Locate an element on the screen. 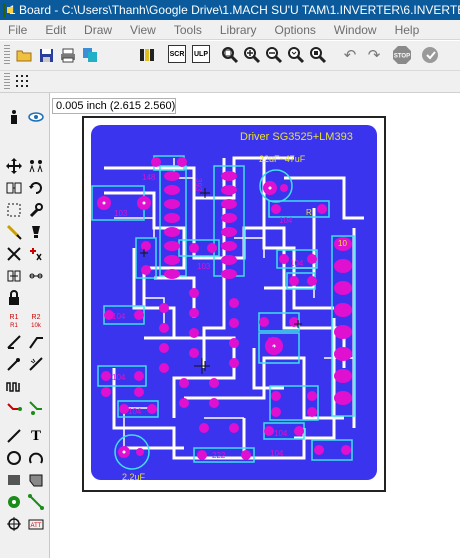 This screenshot has height=558, width=460. menu-draw: Draw is located at coordinates (98, 30).